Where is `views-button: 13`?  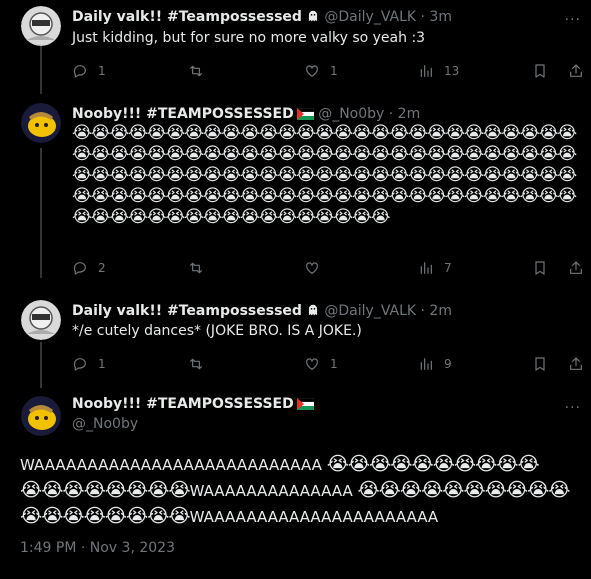 views-button: 13 is located at coordinates (438, 71).